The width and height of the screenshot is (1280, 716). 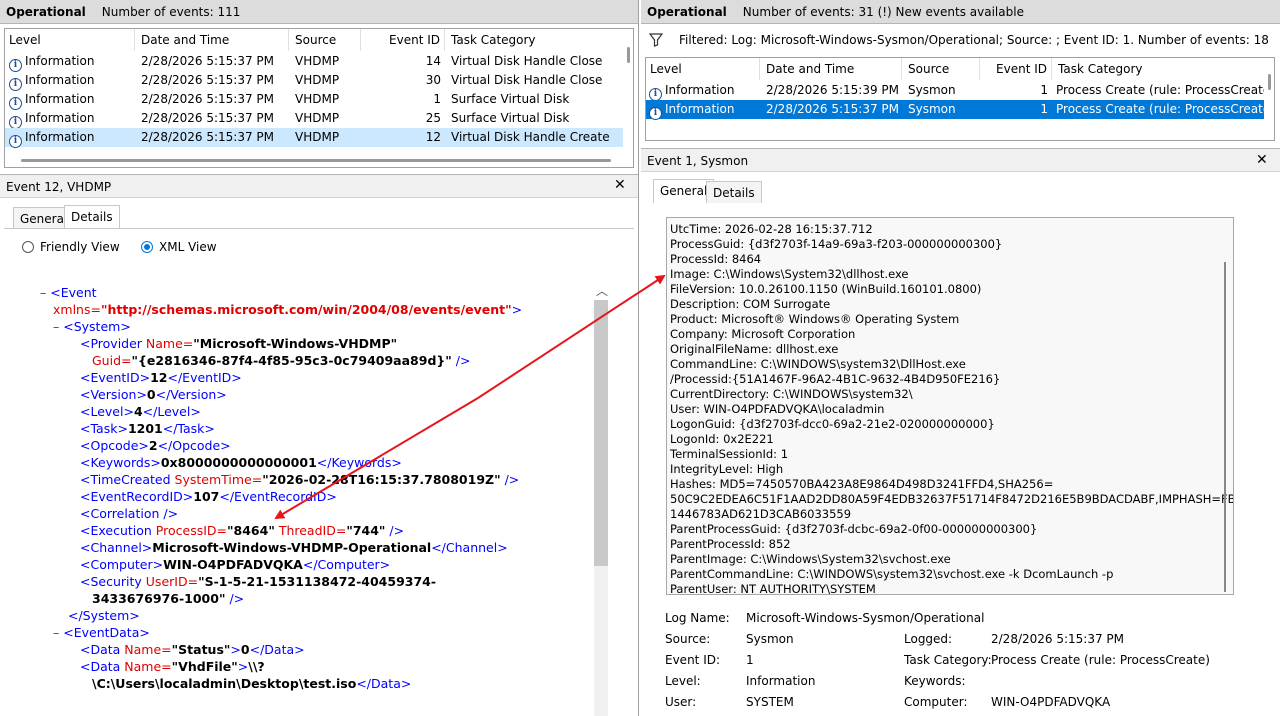 I want to click on xml-version-open: <Version>, so click(x=113, y=394).